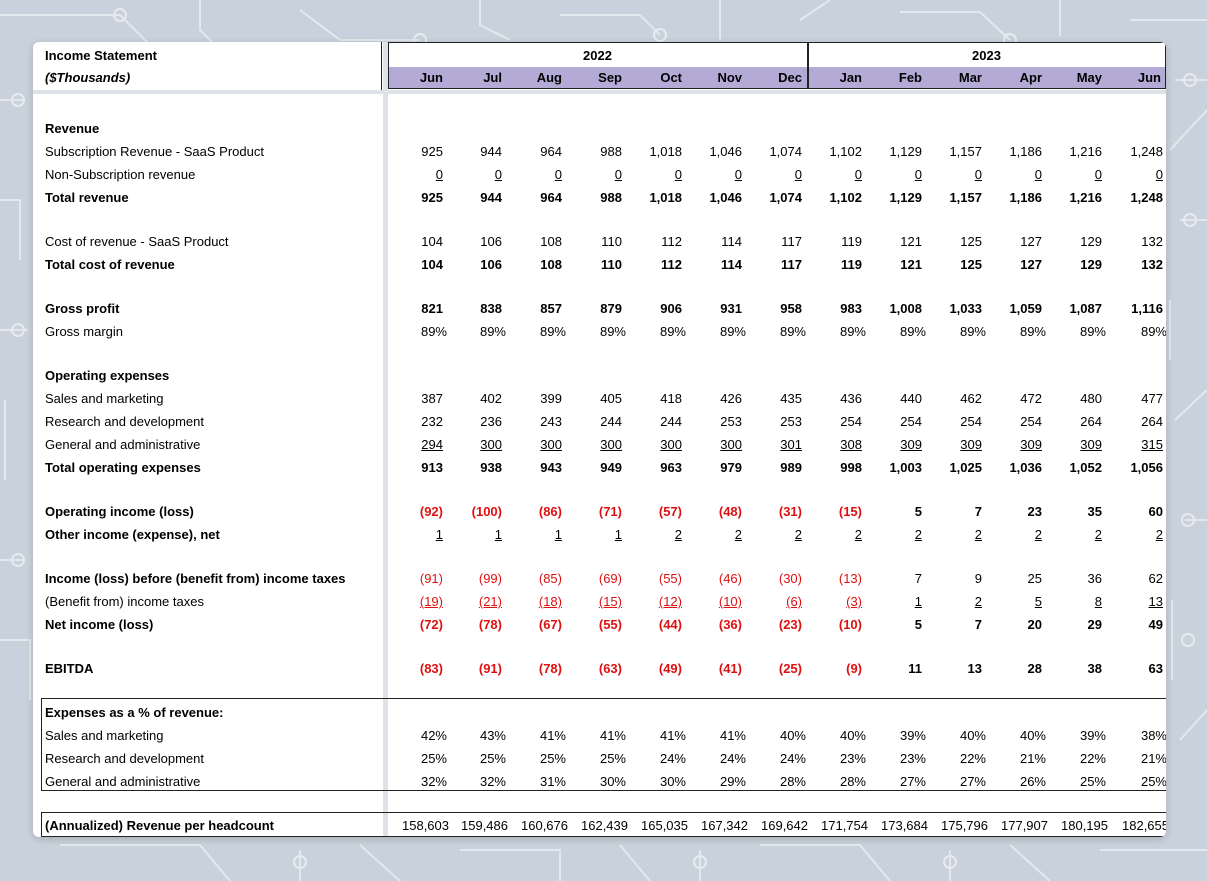  I want to click on table-cell: 949, so click(592, 467).